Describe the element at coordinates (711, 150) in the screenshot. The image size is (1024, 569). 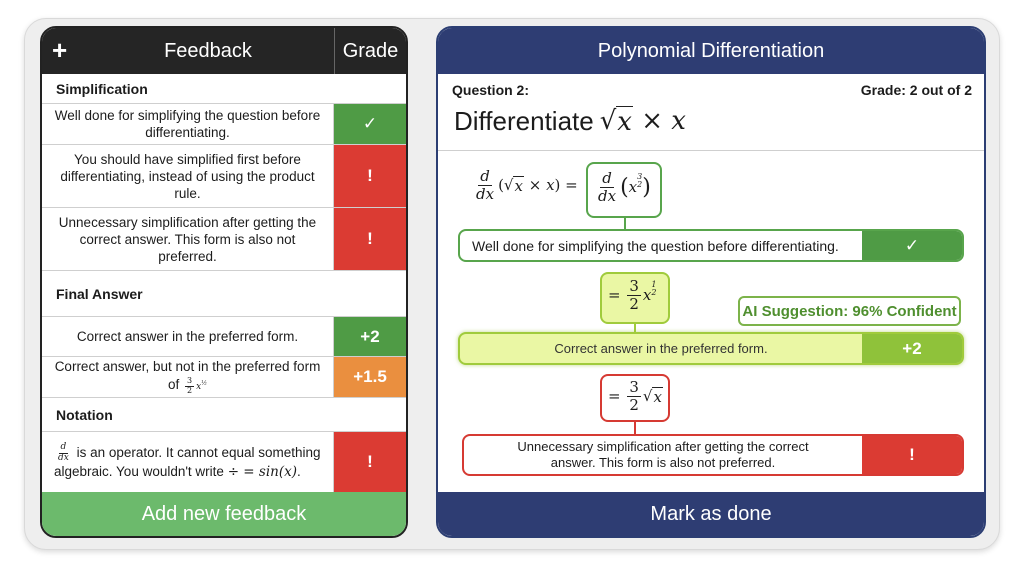
I see `divider` at that location.